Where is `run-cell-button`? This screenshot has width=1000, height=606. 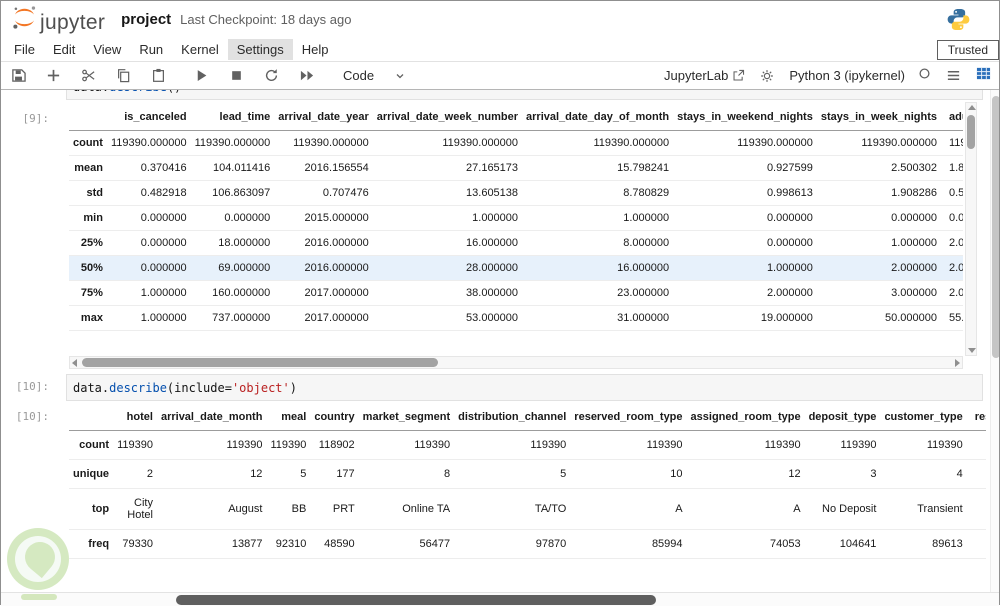
run-cell-button is located at coordinates (201, 75).